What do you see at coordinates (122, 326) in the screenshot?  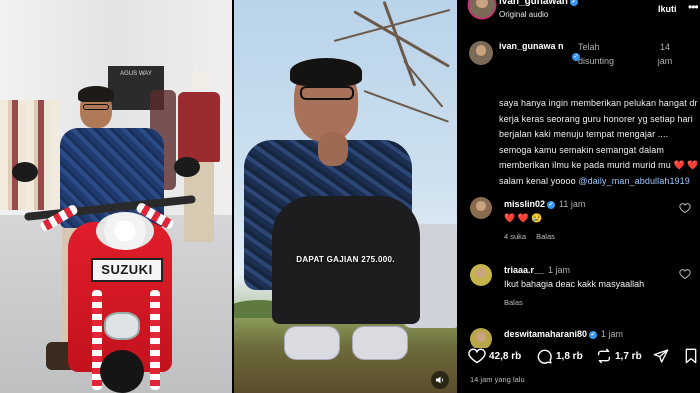 I see `scooter-headlamp` at bounding box center [122, 326].